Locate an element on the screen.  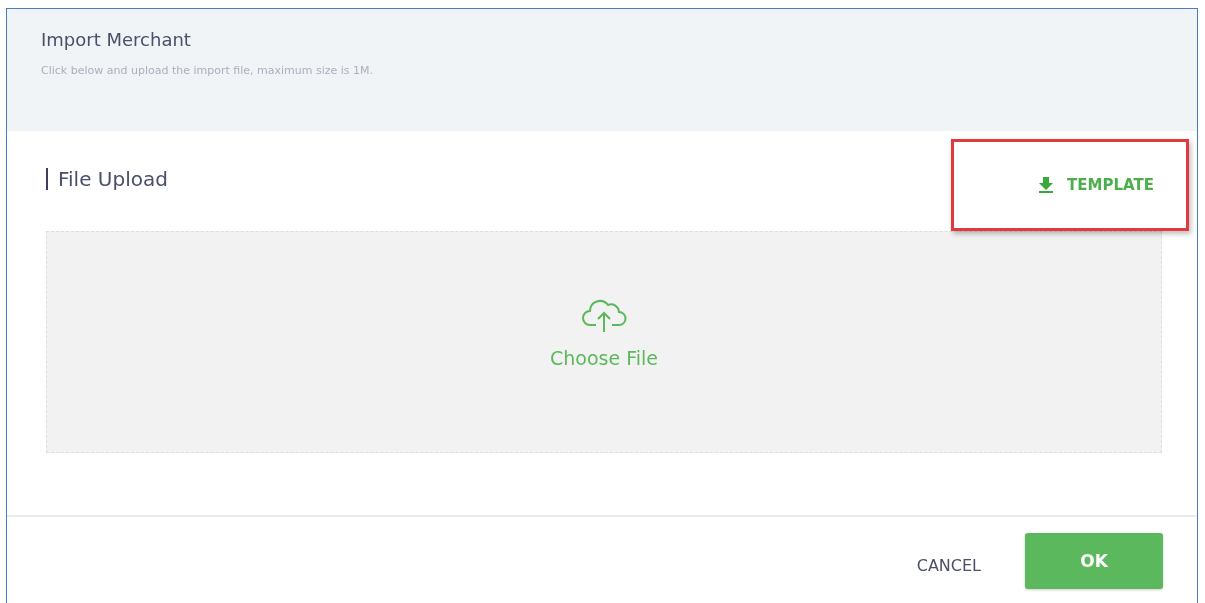
template-link: TEMPLATE is located at coordinates (1096, 185).